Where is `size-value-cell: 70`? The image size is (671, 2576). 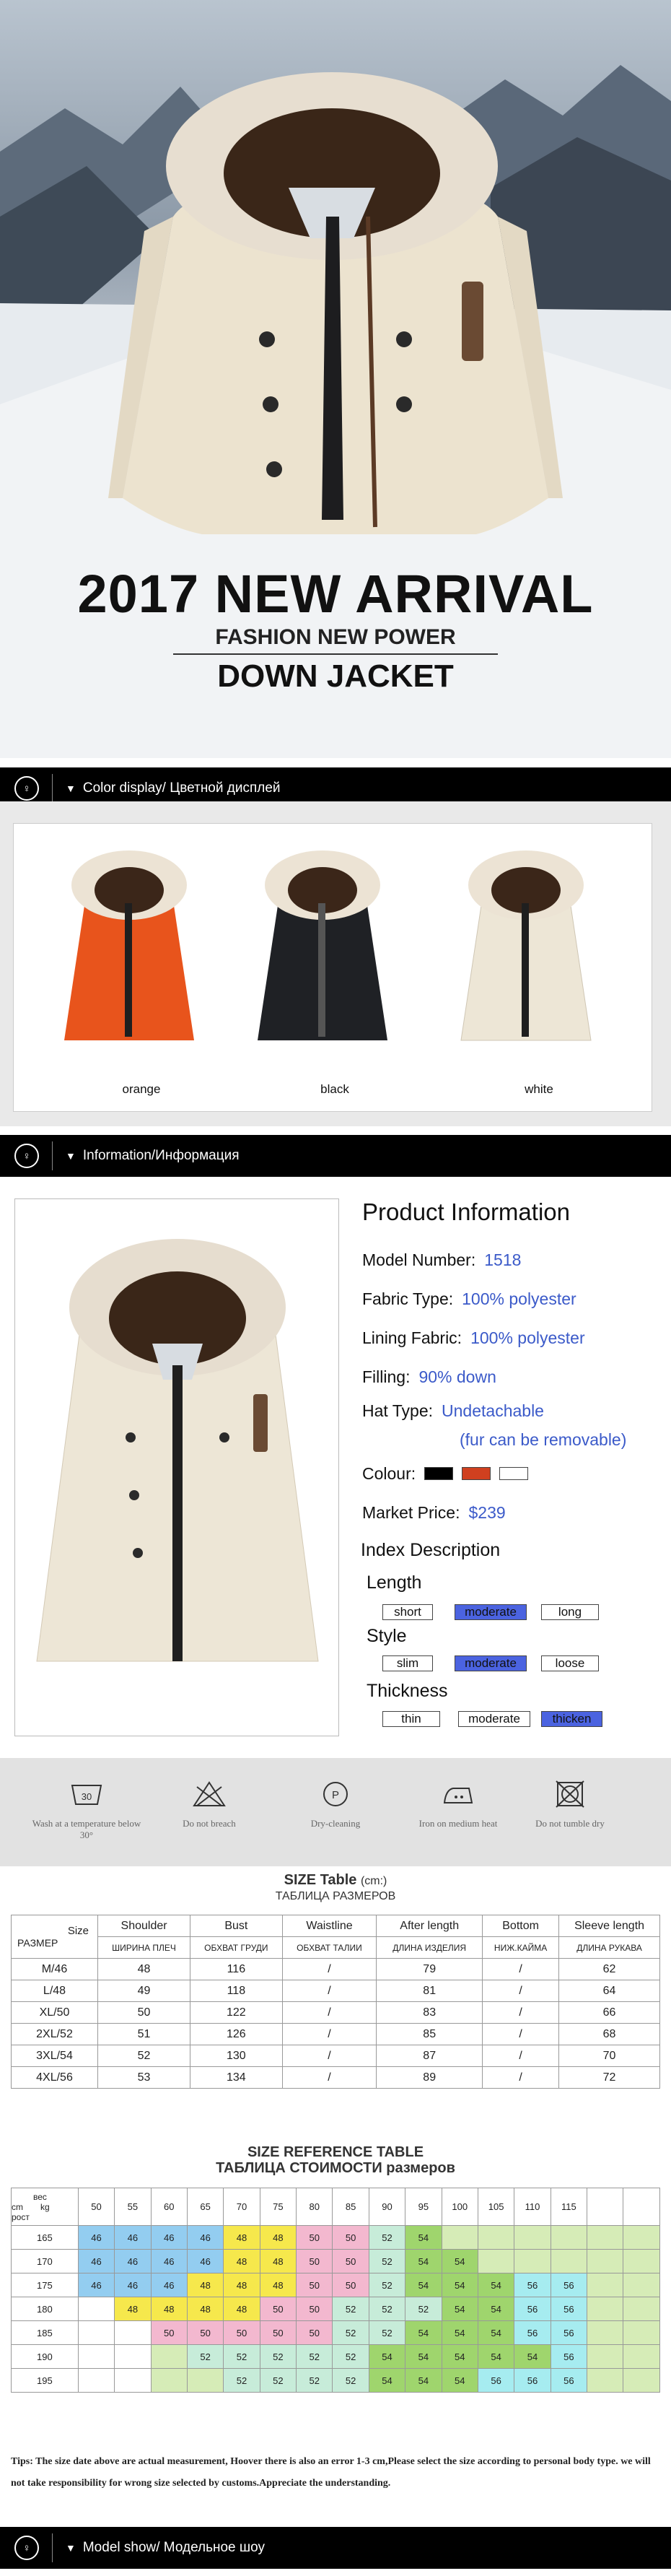
size-value-cell: 70 is located at coordinates (609, 2056).